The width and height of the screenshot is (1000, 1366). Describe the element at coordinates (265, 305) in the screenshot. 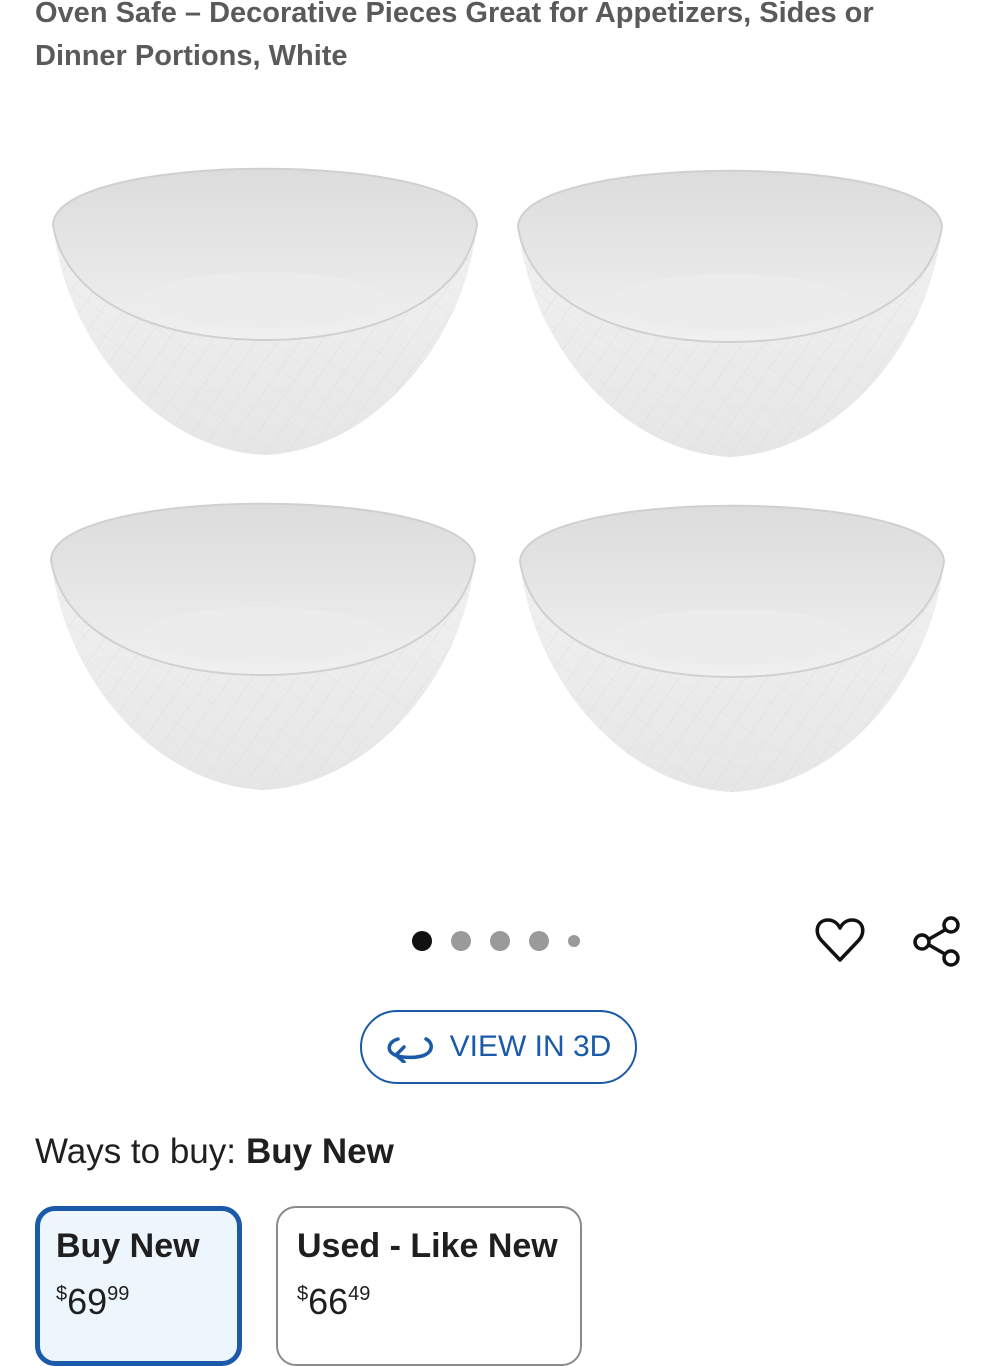

I see `bowl-image-top-left` at that location.